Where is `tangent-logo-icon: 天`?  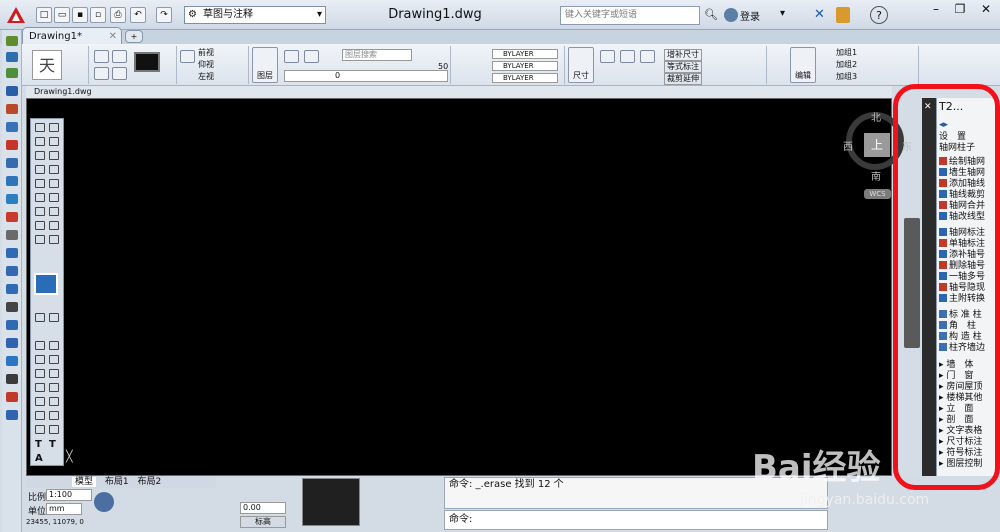 tangent-logo-icon: 天 is located at coordinates (47, 65).